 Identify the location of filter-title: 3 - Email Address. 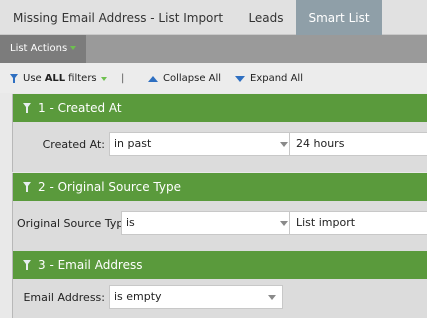
(90, 265).